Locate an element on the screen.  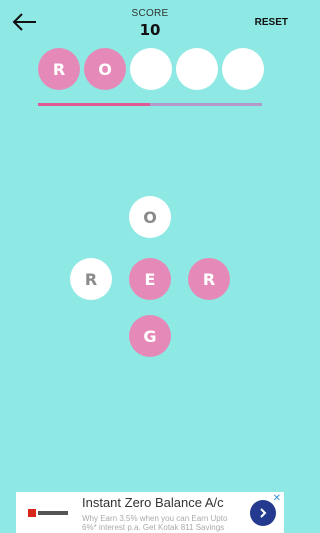
letter-tile-right: R is located at coordinates (209, 279).